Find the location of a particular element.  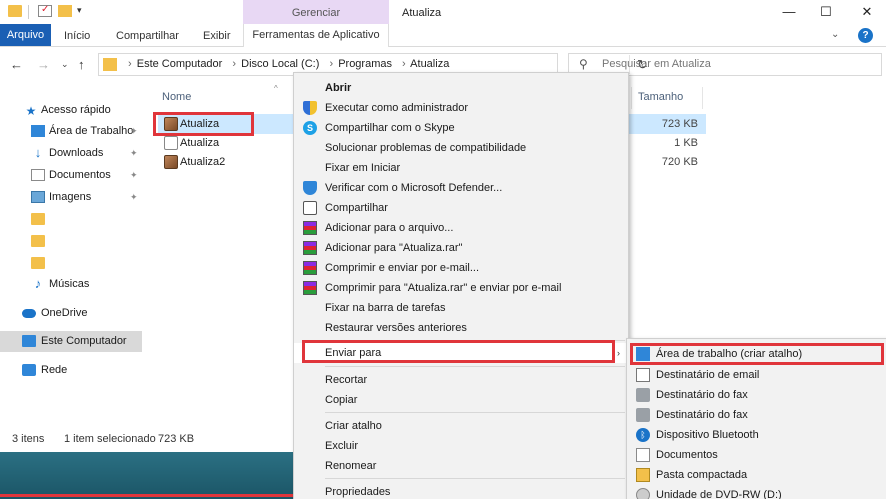

menu-item-dvd-drive: Unidade de DVD-RW (D:) is located at coordinates (756, 492).